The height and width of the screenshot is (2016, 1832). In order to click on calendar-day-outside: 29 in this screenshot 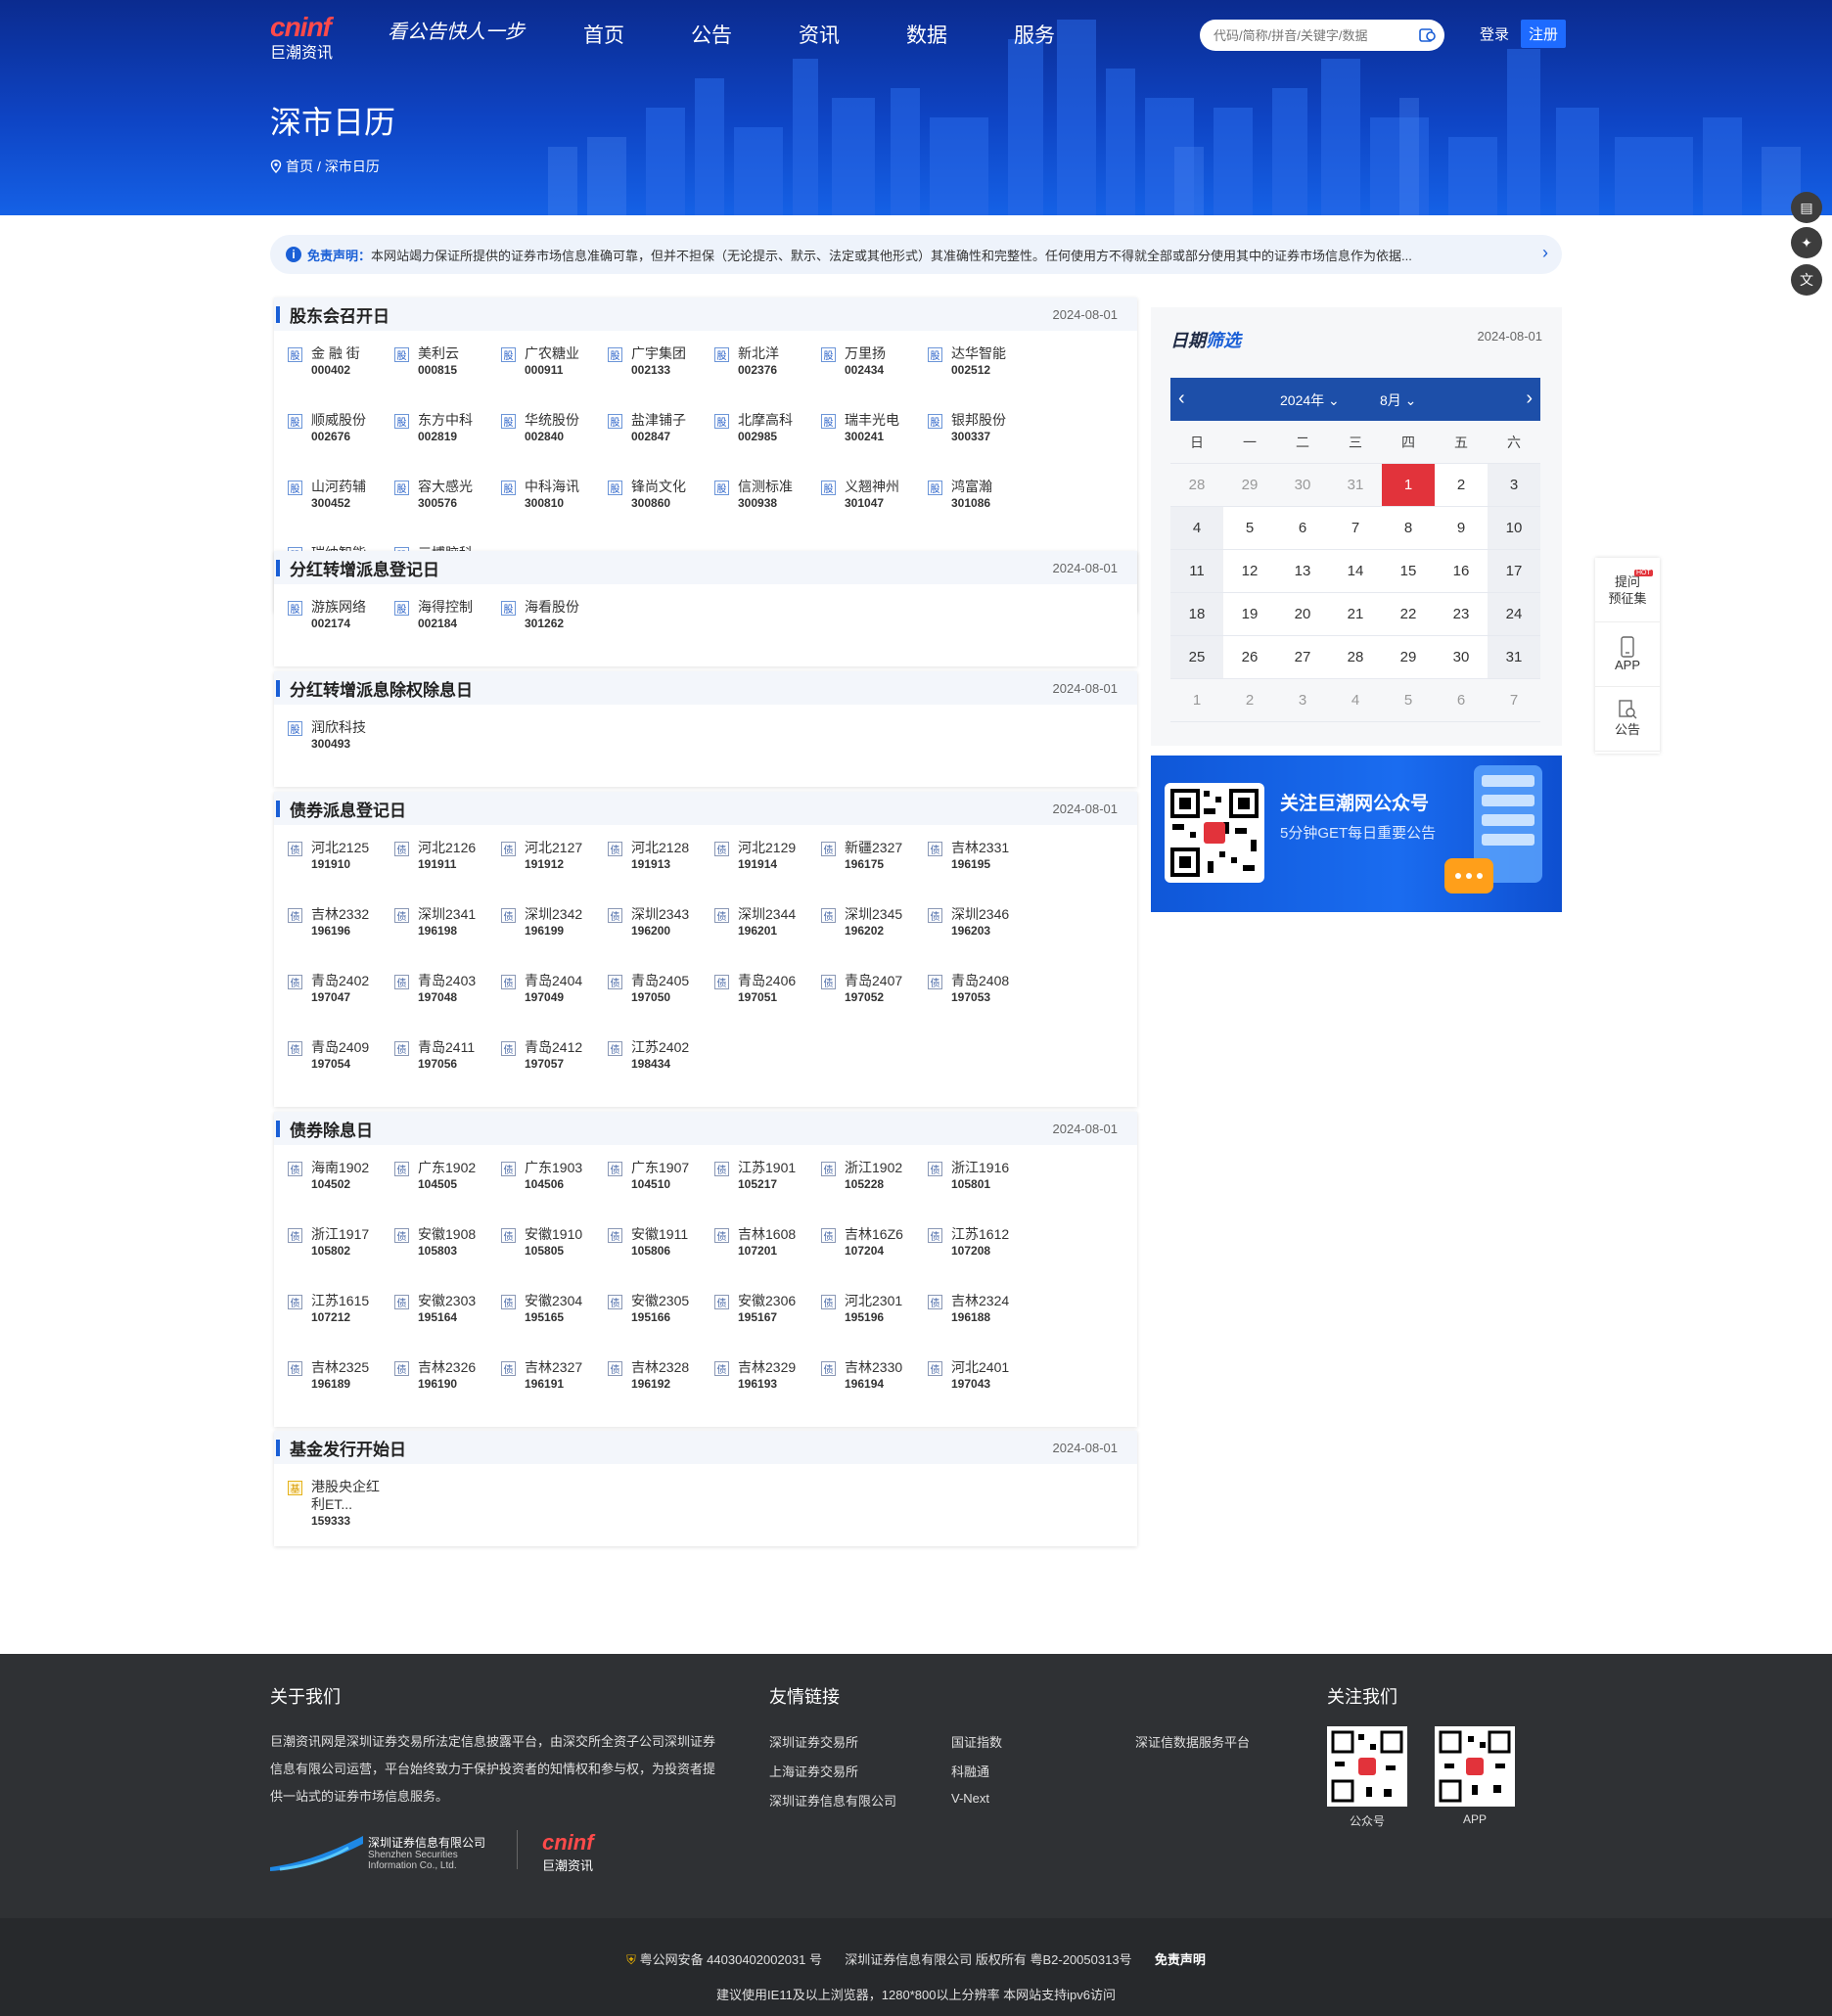, I will do `click(1249, 485)`.